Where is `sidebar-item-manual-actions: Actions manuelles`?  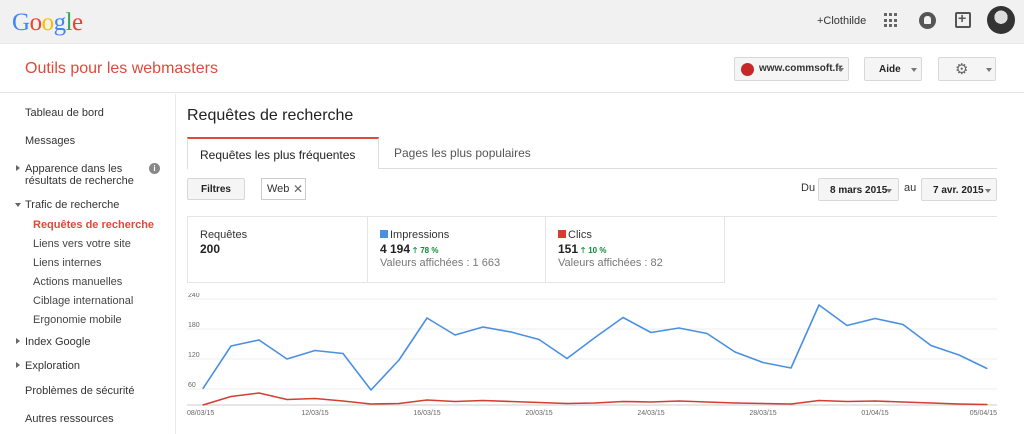
sidebar-item-manual-actions: Actions manuelles is located at coordinates (77, 282).